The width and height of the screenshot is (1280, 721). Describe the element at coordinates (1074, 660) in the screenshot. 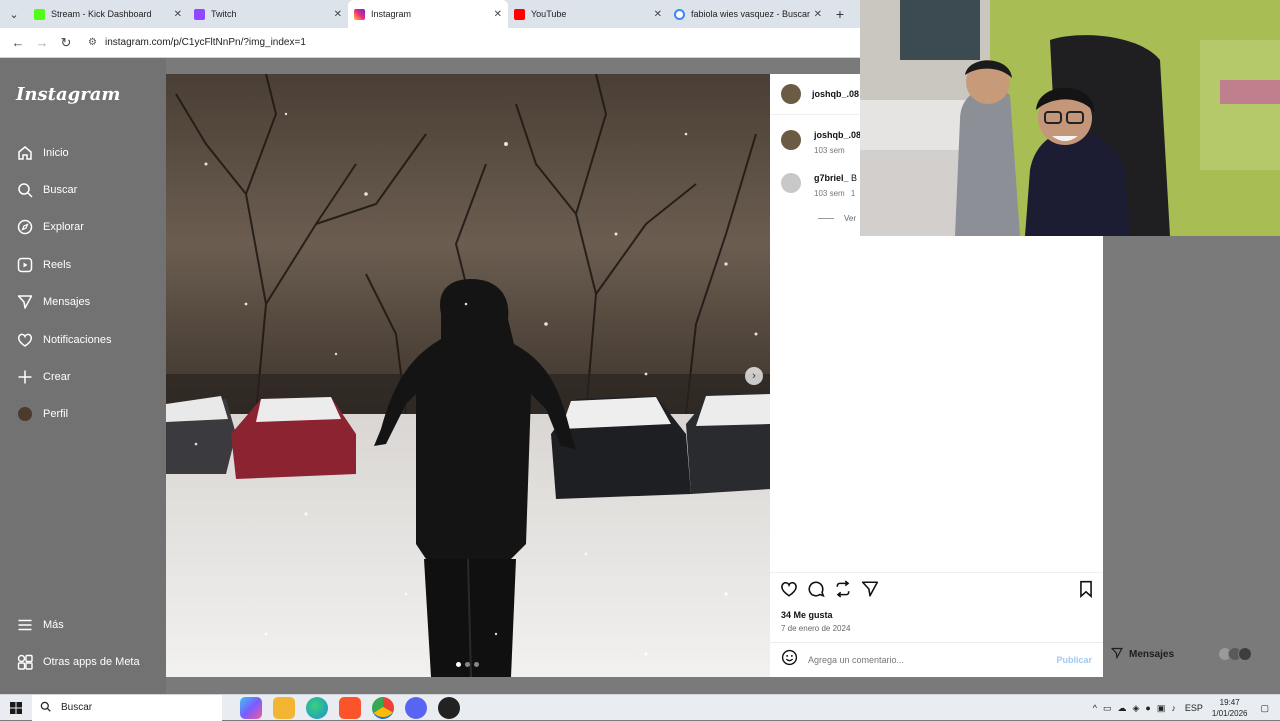

I see `publish-button: Publicar` at that location.